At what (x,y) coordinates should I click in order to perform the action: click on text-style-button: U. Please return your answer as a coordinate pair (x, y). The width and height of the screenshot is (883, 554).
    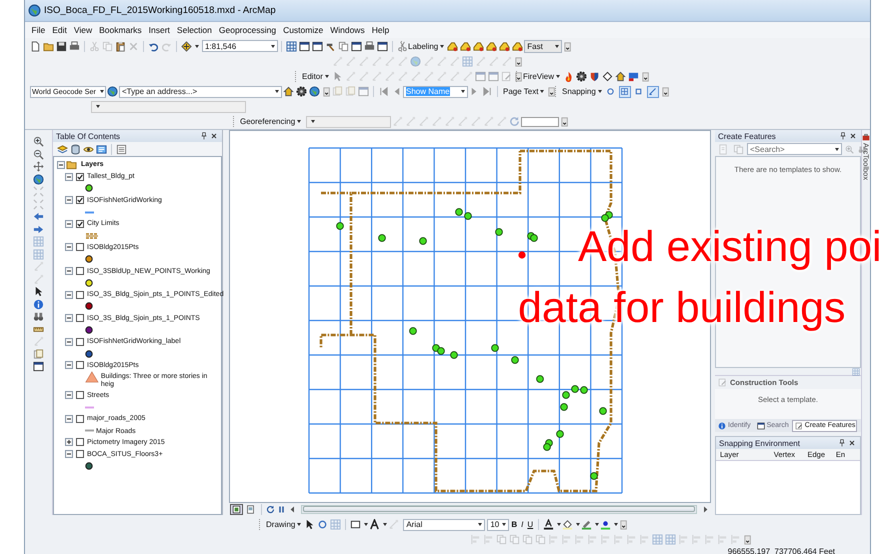
    Looking at the image, I should click on (530, 524).